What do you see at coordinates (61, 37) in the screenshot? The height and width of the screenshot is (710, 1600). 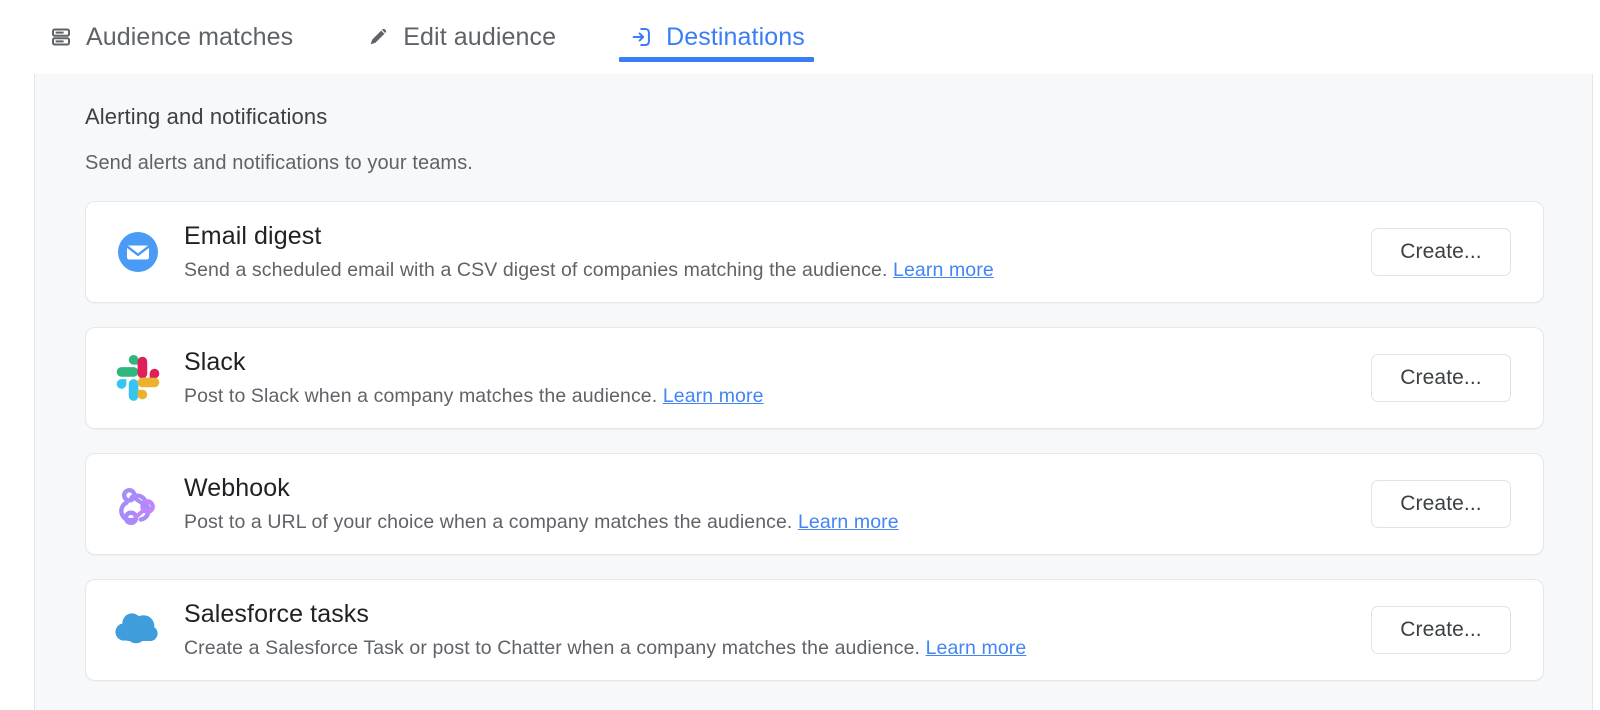 I see `layers-icon` at bounding box center [61, 37].